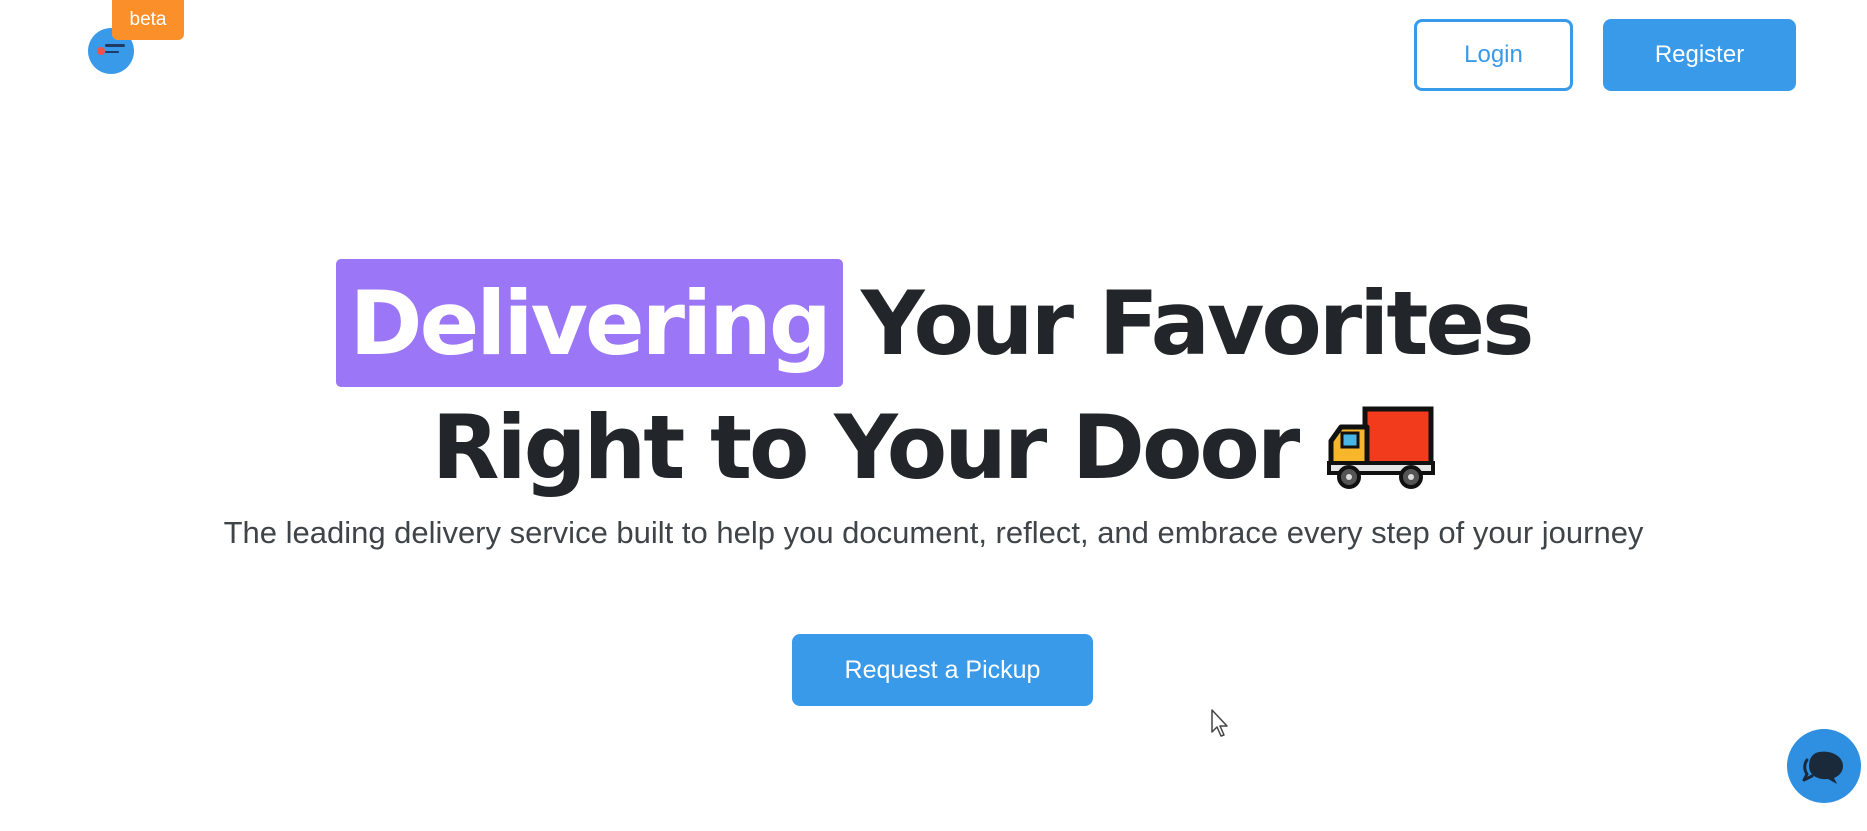 This screenshot has width=1867, height=831. Describe the element at coordinates (148, 20) in the screenshot. I see `beta-badge: beta` at that location.